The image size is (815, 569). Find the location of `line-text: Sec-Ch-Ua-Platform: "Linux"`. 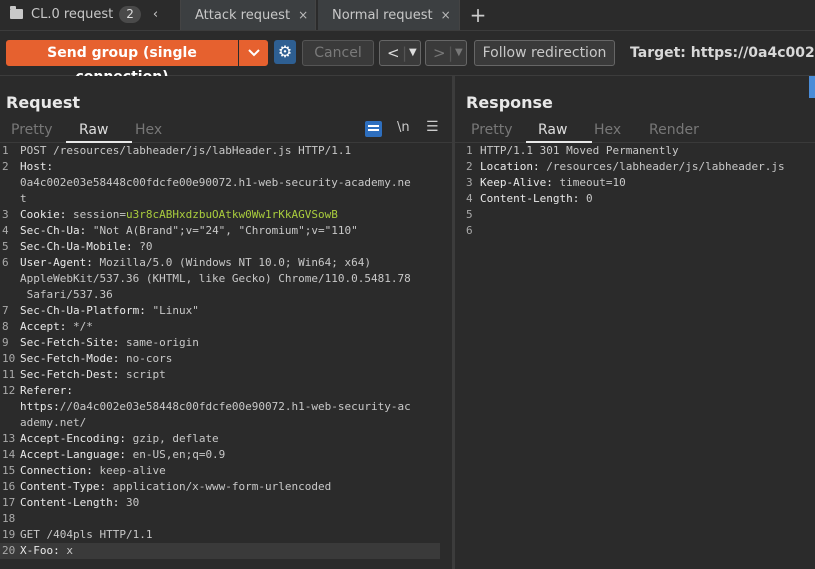

line-text: Sec-Ch-Ua-Platform: "Linux" is located at coordinates (109, 310).